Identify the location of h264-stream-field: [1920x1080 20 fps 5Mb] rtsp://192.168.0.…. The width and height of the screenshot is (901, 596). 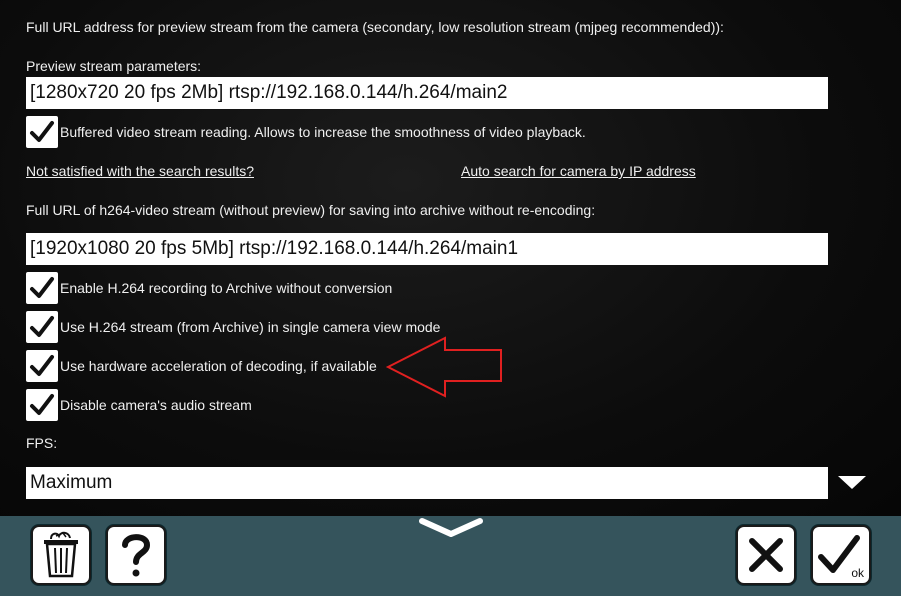
(427, 249).